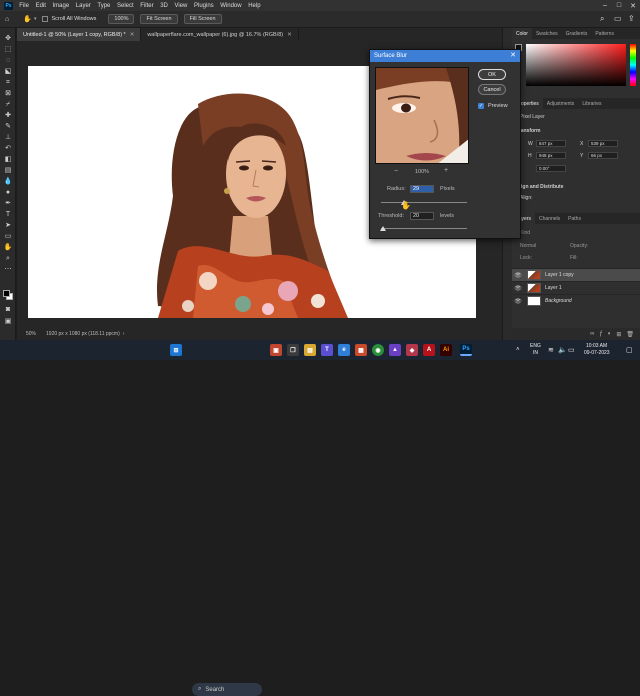  I want to click on preview-checkbox: ✓, so click(481, 106).